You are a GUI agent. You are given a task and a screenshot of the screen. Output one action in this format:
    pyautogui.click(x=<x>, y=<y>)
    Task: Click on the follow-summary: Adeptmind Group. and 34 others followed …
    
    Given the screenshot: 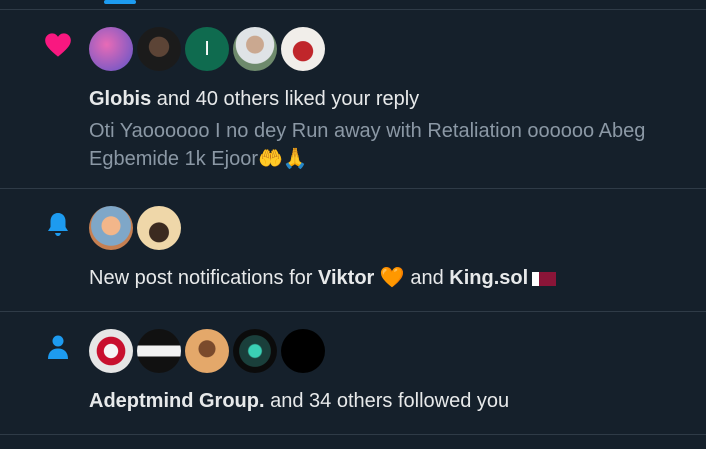 What is the action you would take?
    pyautogui.click(x=299, y=401)
    